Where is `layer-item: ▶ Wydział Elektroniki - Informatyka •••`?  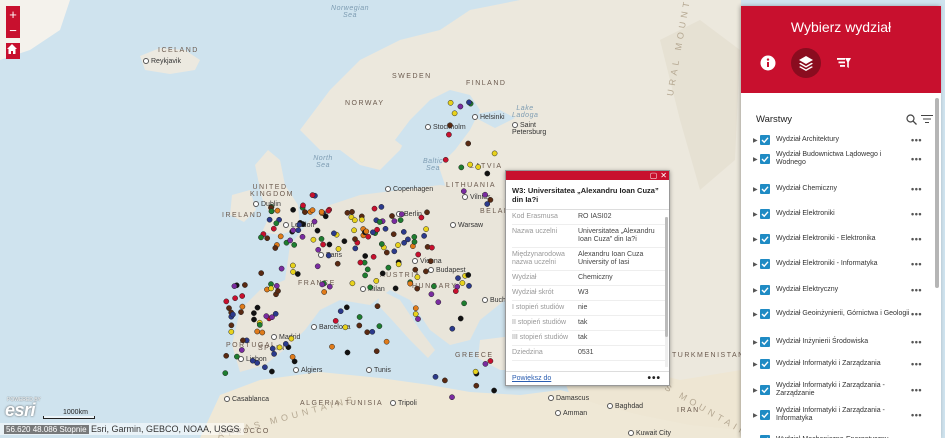
layer-item: ▶ Wydział Elektroniki - Informatyka ••• is located at coordinates (838, 264).